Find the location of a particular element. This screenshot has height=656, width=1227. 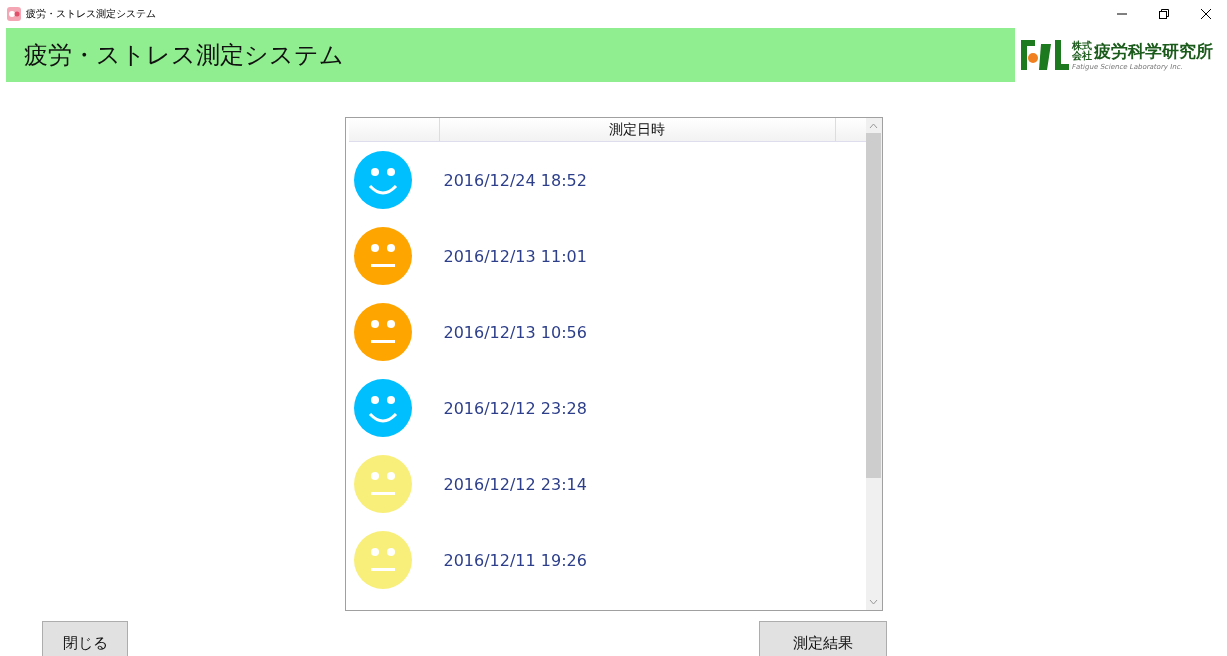

results-button: 測定結果 is located at coordinates (823, 638).